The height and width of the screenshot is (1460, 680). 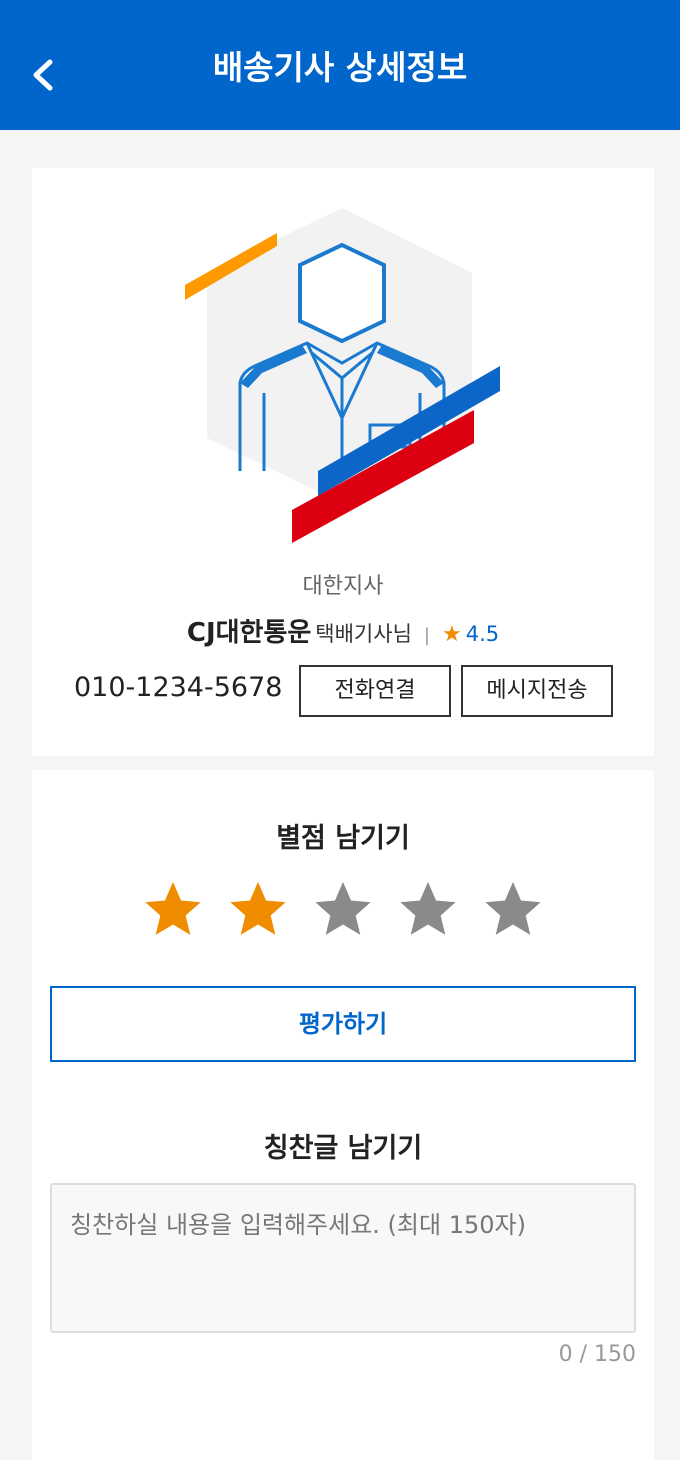 What do you see at coordinates (375, 691) in the screenshot?
I see `call-button: 전화연결` at bounding box center [375, 691].